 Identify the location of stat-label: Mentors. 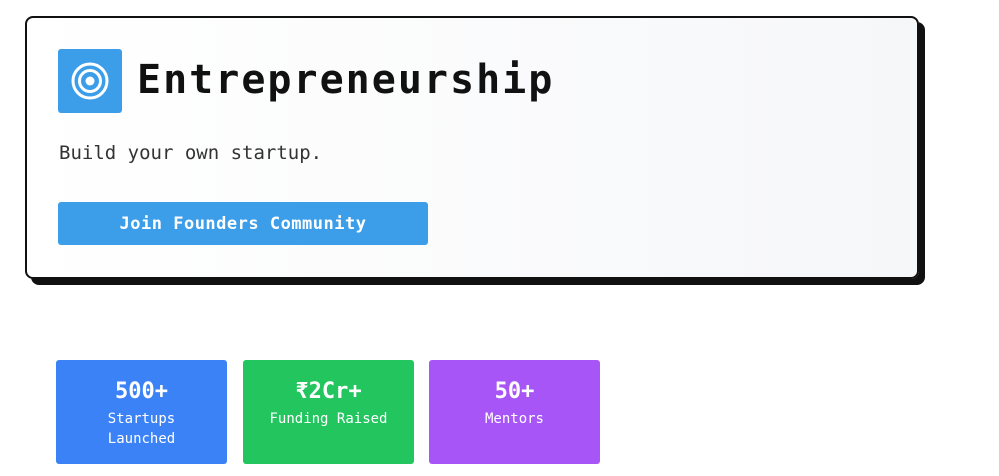
(514, 419).